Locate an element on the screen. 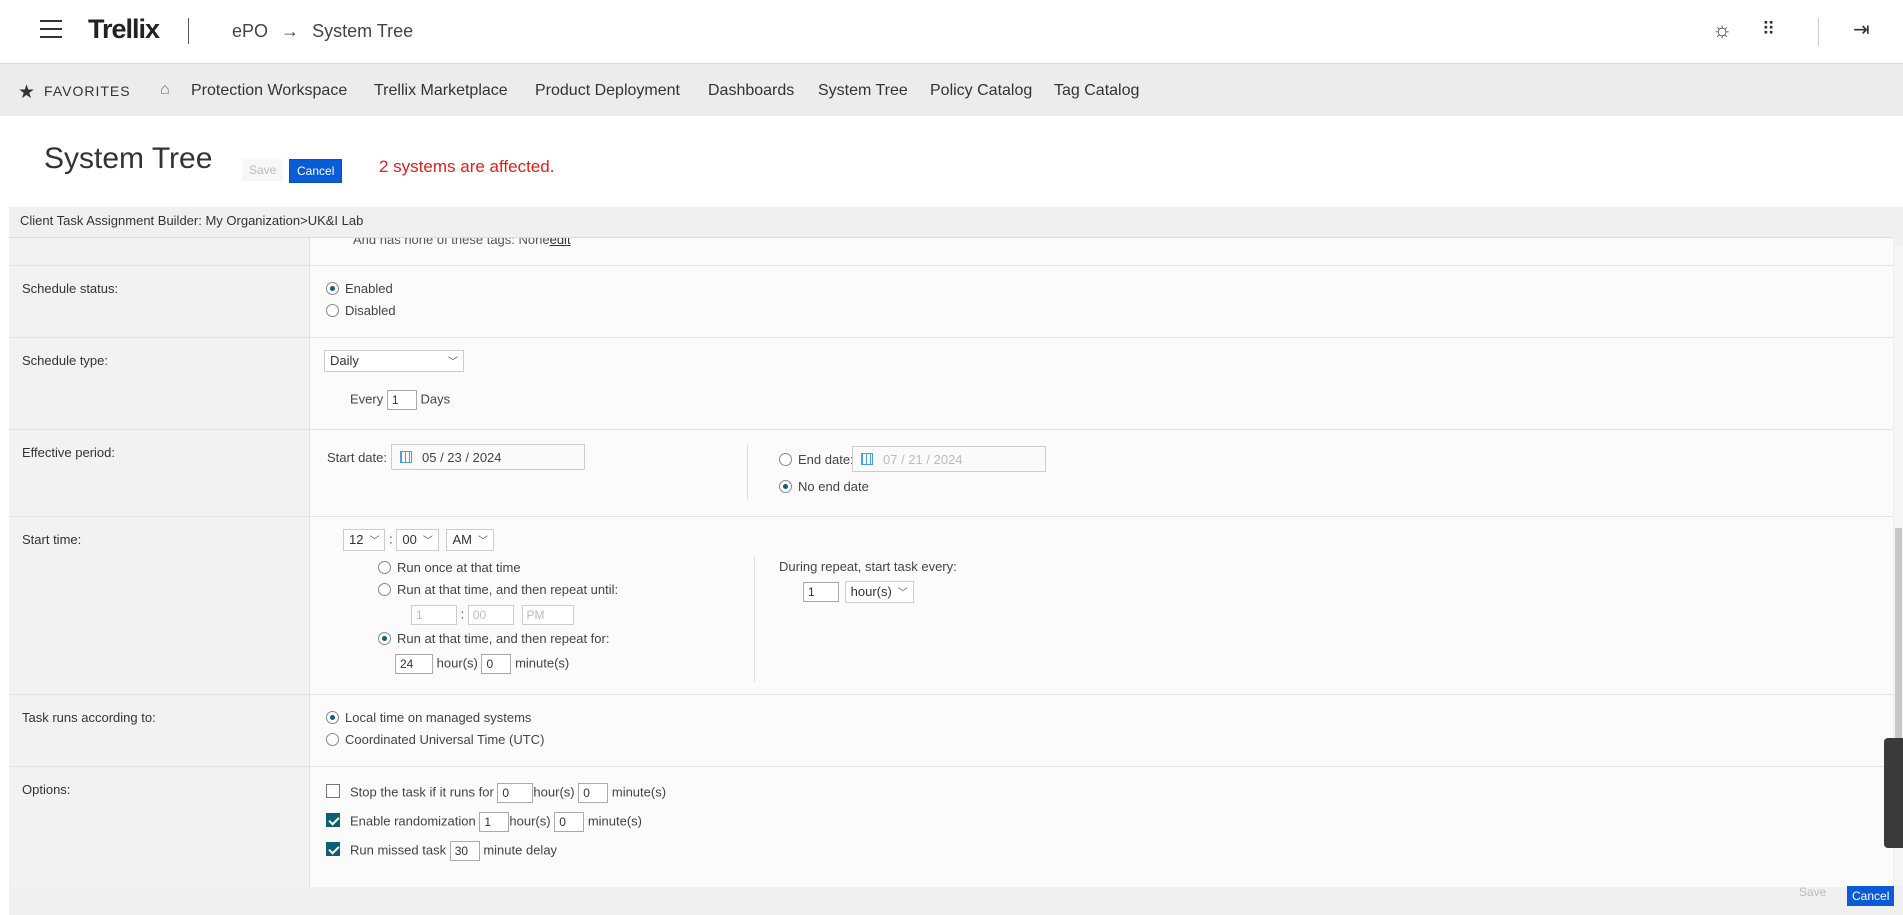 The width and height of the screenshot is (1903, 915). utc-radio is located at coordinates (332, 739).